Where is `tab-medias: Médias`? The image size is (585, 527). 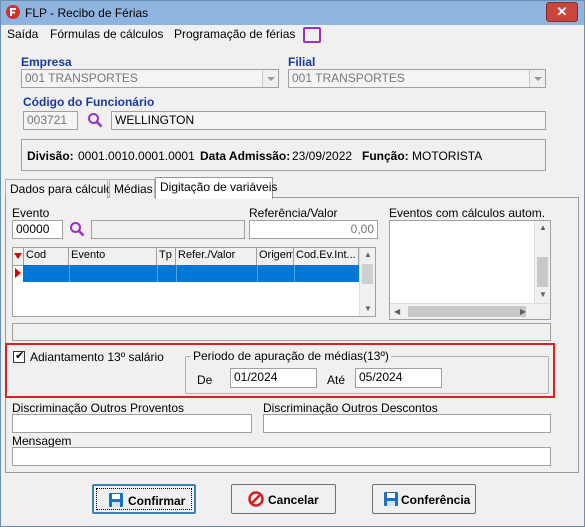 tab-medias: Médias is located at coordinates (132, 188).